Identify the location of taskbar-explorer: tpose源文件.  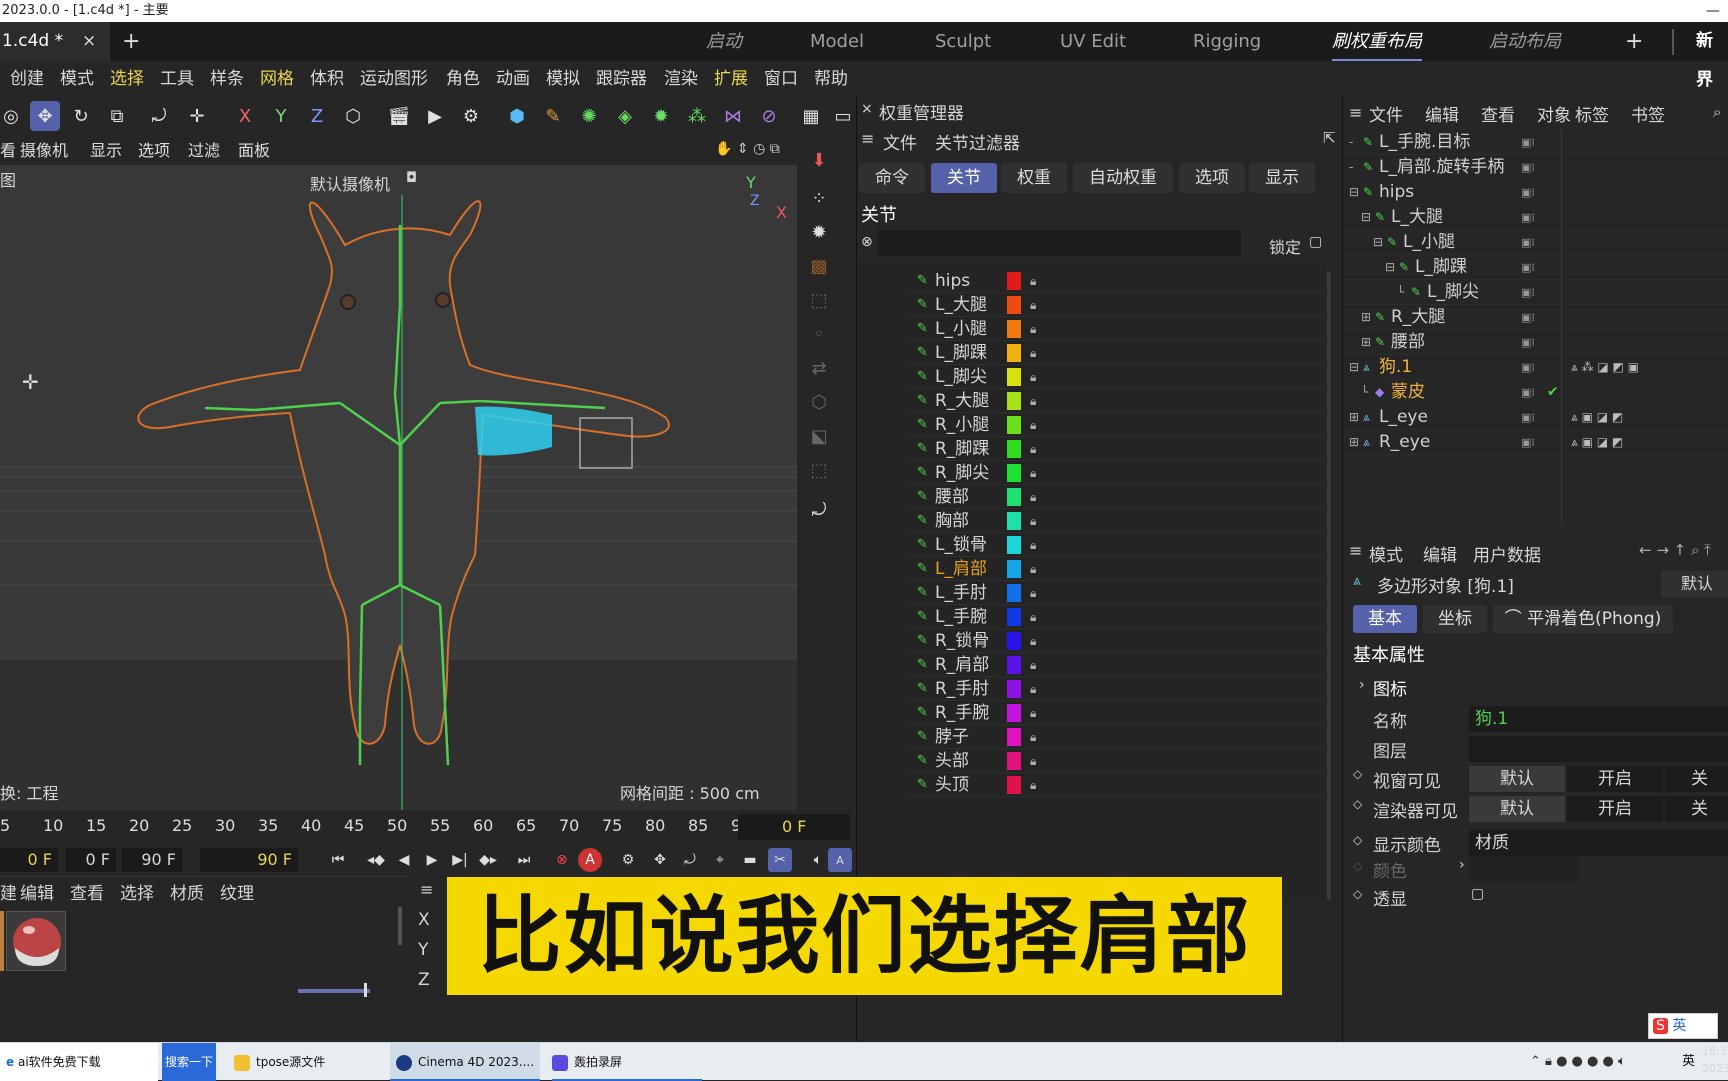
(309, 1062).